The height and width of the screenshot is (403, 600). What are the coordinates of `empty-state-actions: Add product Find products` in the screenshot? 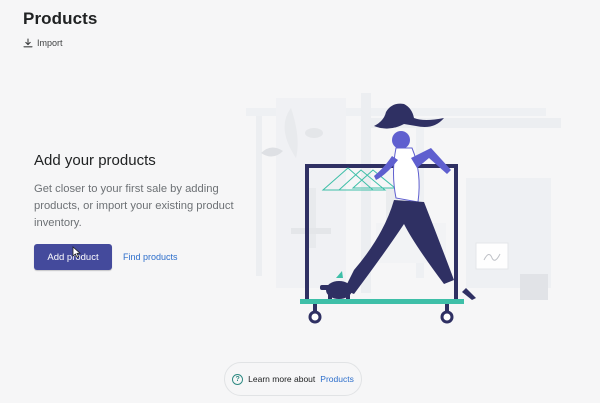 It's located at (139, 257).